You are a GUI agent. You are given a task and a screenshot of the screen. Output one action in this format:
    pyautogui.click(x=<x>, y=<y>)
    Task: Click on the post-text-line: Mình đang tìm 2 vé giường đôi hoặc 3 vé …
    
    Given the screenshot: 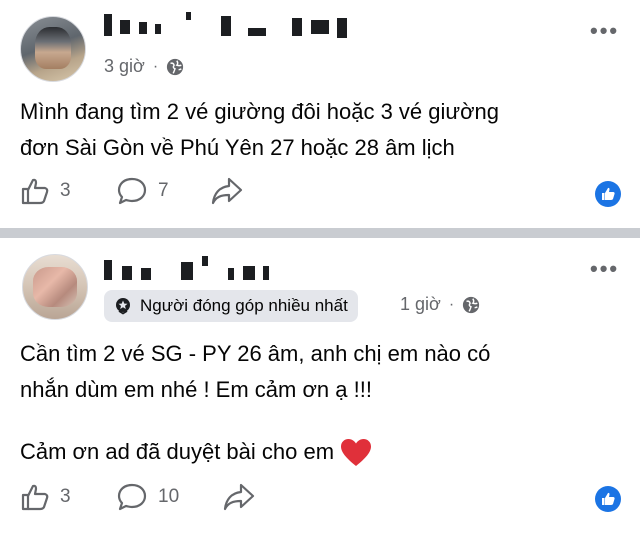 What is the action you would take?
    pyautogui.click(x=260, y=111)
    